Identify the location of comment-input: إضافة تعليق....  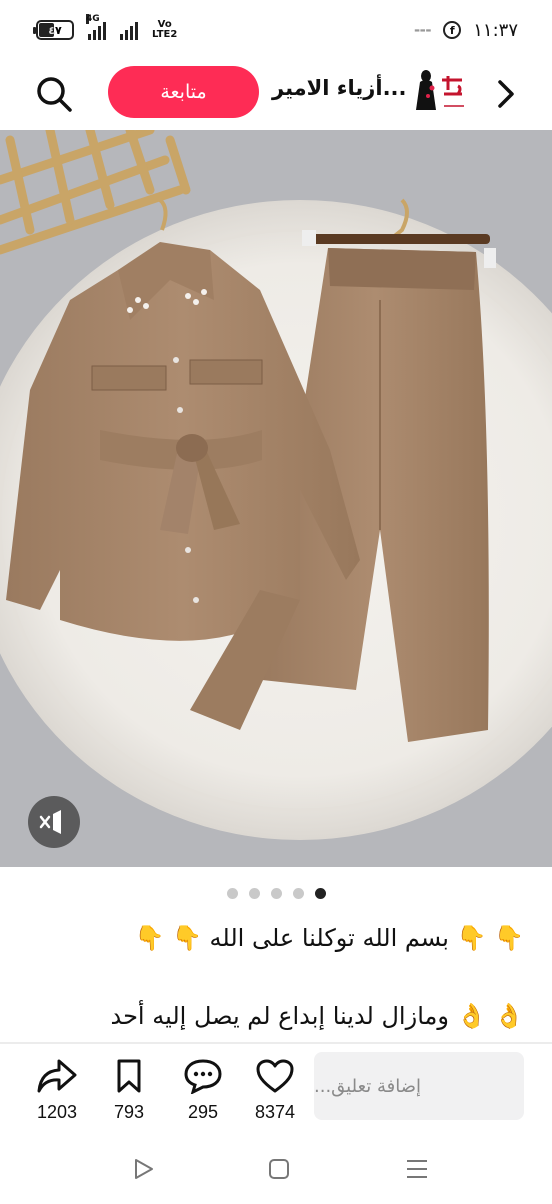
(419, 1086).